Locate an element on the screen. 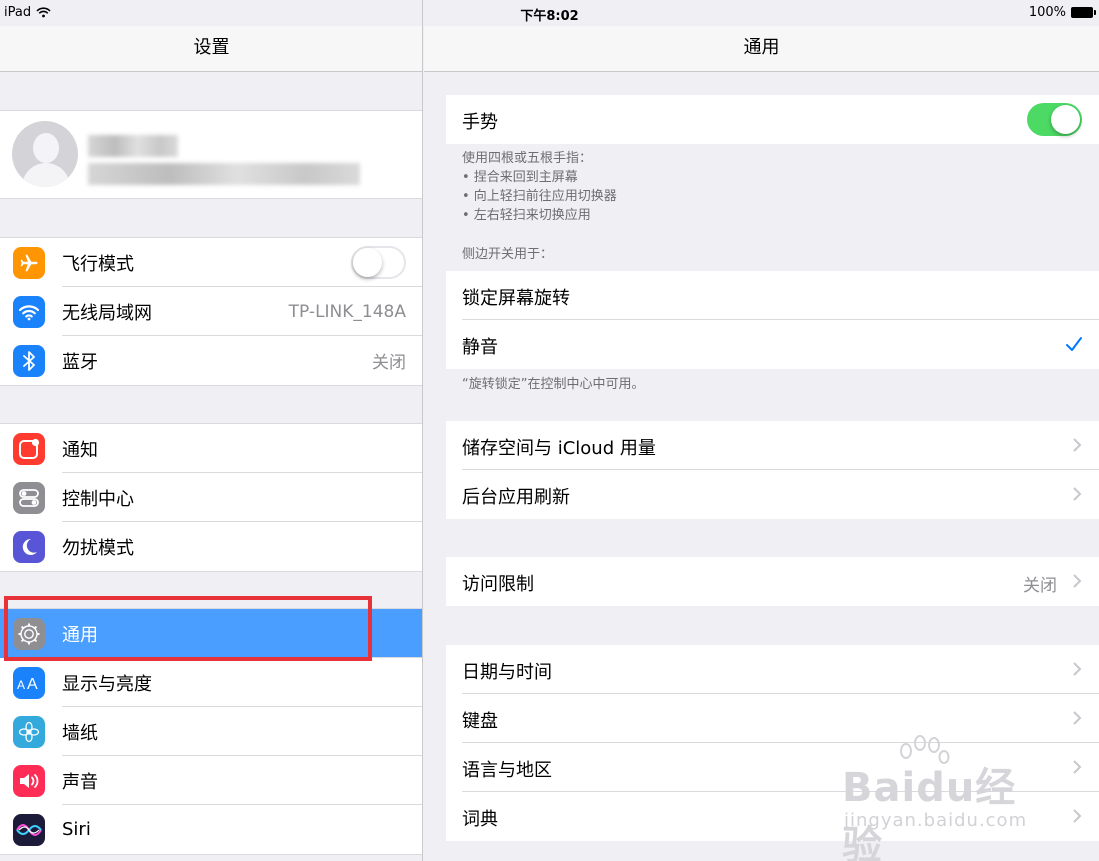  sidebar-item-siri: Siri is located at coordinates (211, 829).